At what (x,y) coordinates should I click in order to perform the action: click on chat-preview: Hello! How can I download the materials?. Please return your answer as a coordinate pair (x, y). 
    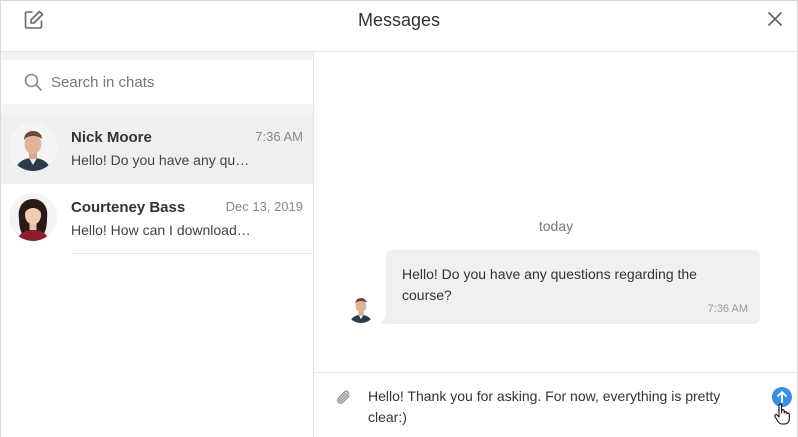
    Looking at the image, I should click on (162, 230).